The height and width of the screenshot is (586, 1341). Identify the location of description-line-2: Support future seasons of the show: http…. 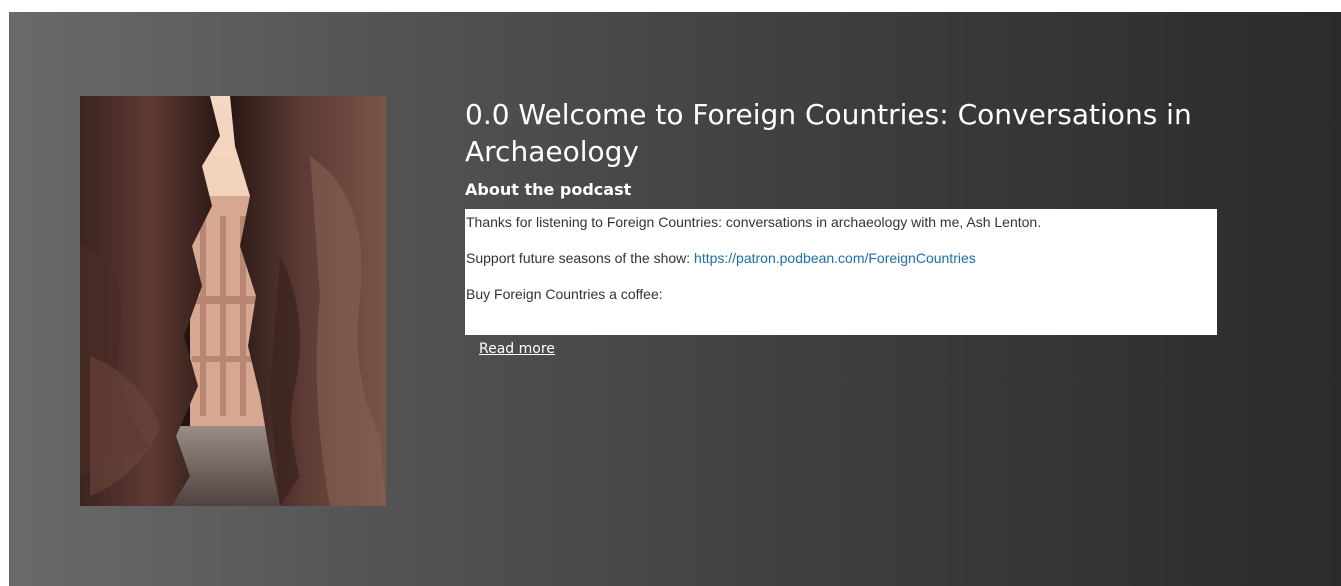
(841, 258).